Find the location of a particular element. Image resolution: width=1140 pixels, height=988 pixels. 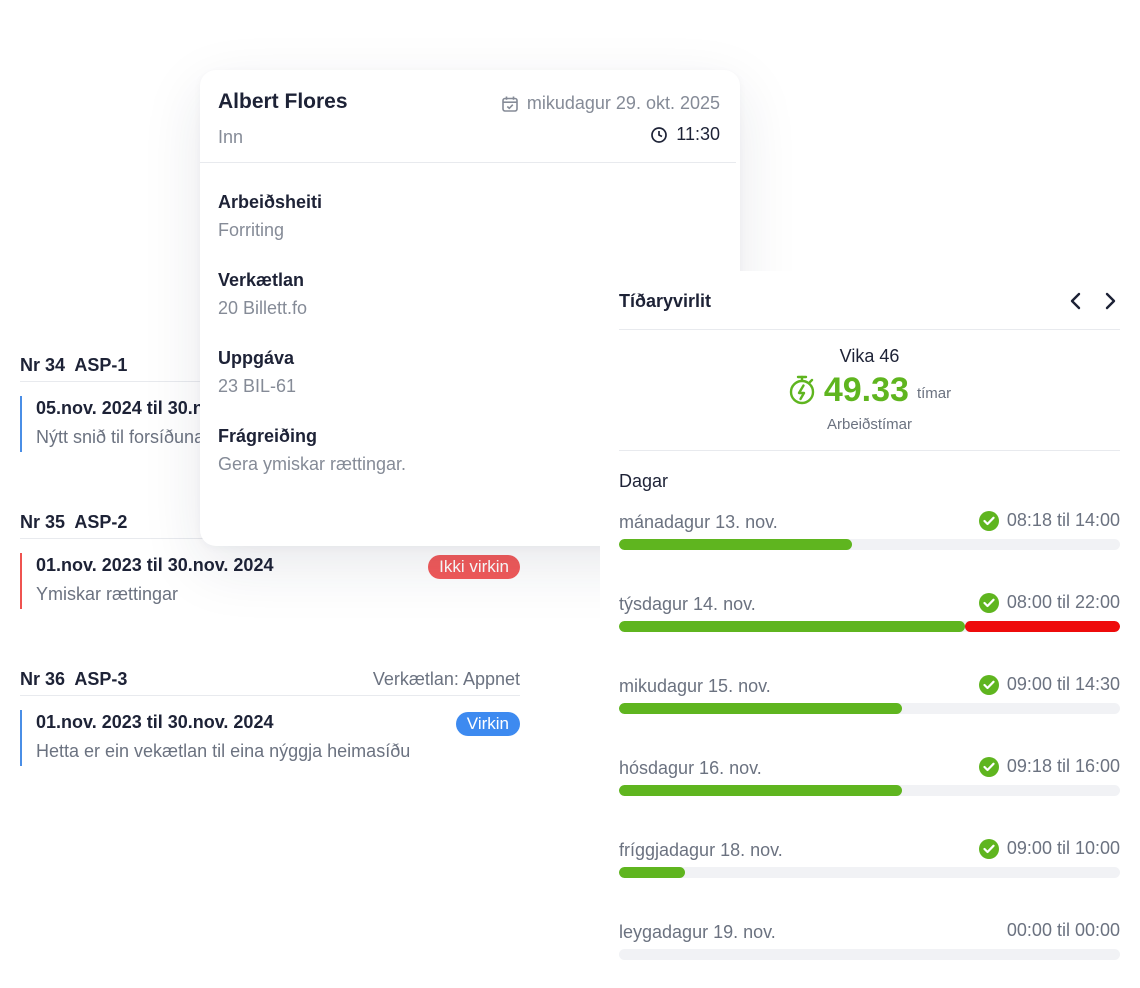

field-project: Verkætlan 20 Billett.fo is located at coordinates (262, 294).